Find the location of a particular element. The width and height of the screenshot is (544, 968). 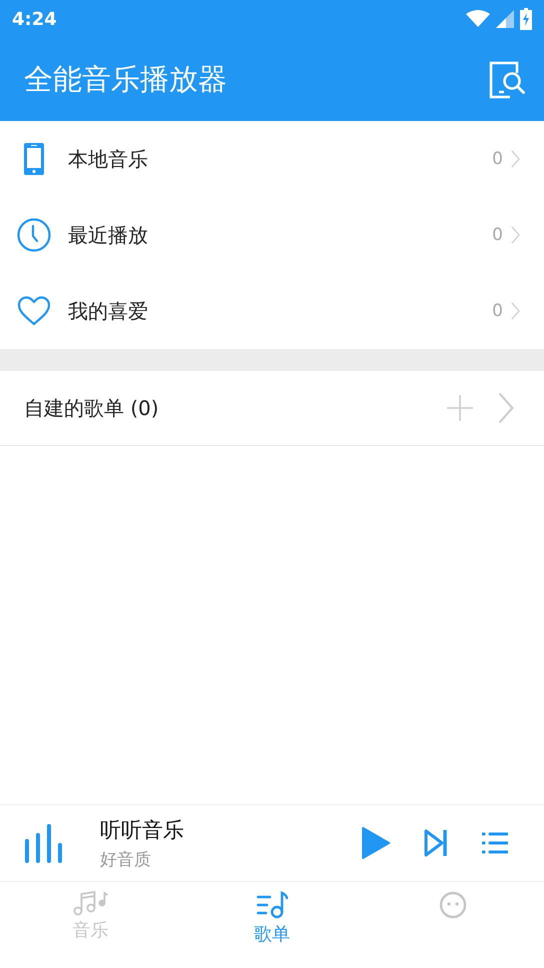

equalizer-icon is located at coordinates (44, 843).